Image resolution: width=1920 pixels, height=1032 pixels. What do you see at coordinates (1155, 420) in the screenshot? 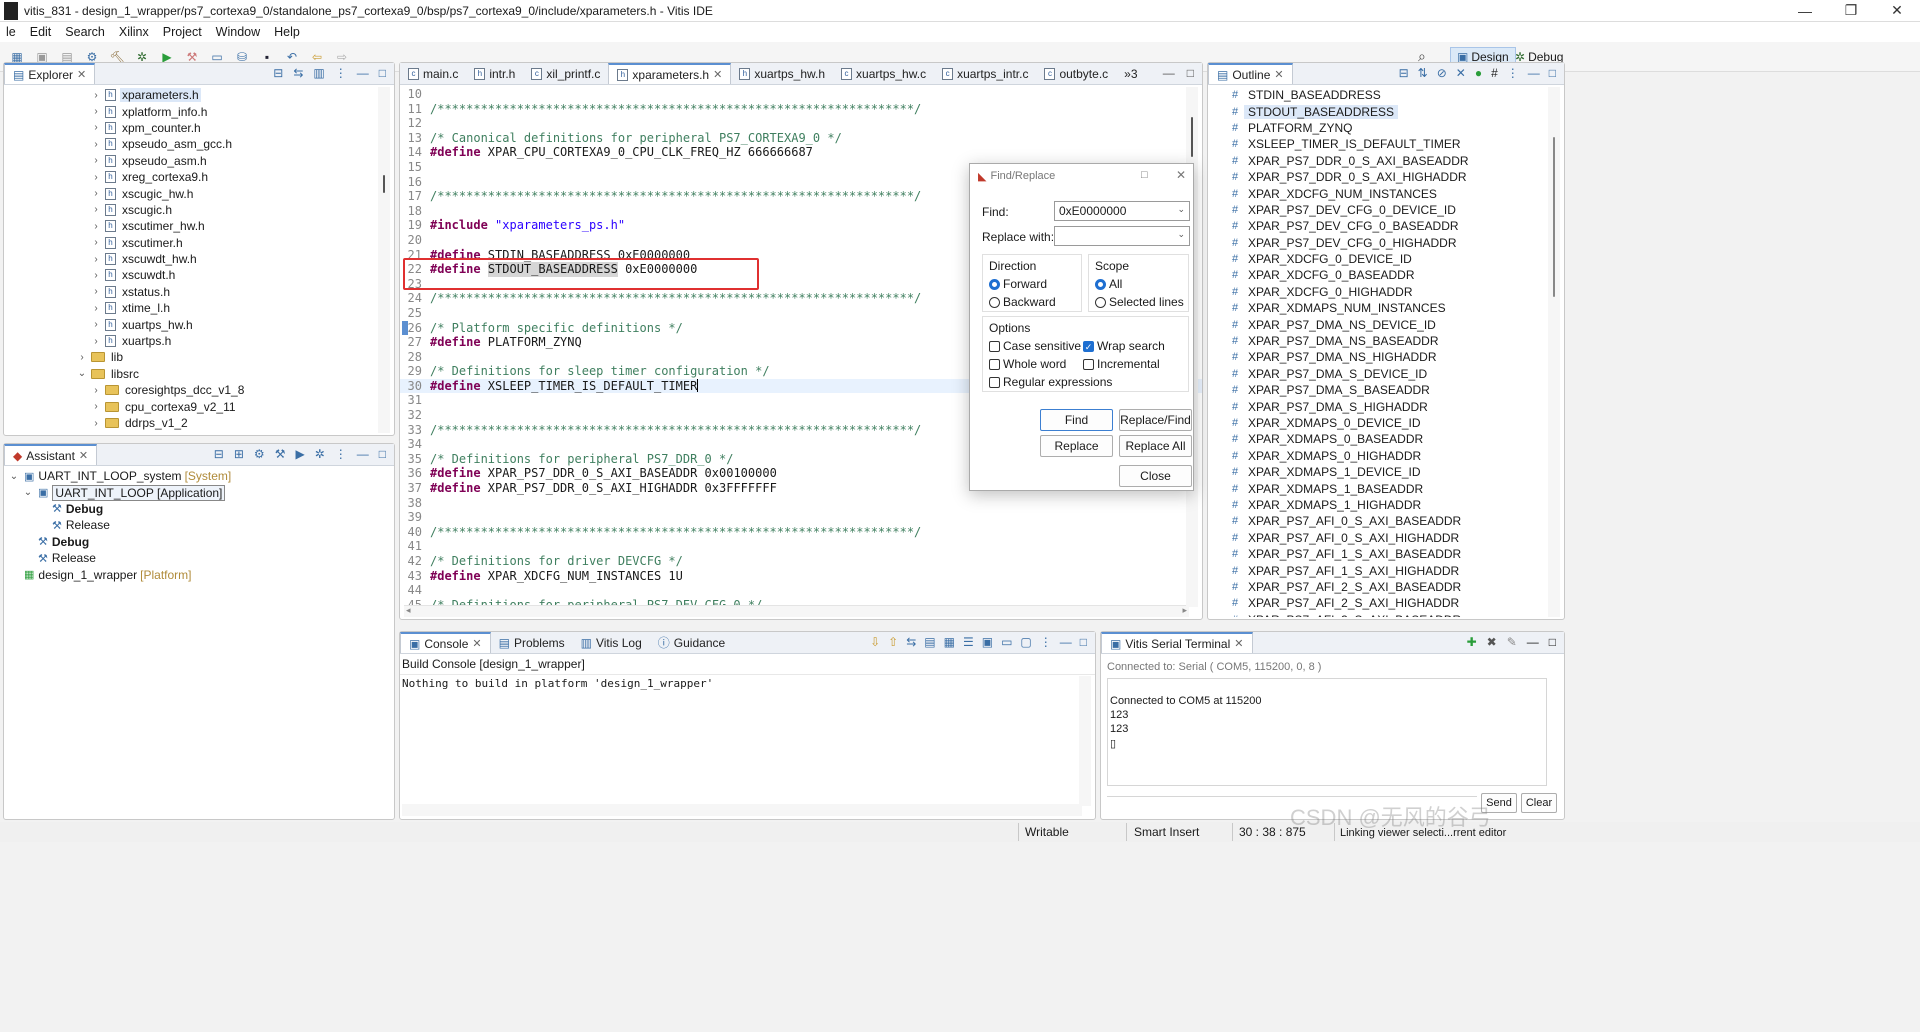
I see `replace-find-button: Replace/Find` at bounding box center [1155, 420].